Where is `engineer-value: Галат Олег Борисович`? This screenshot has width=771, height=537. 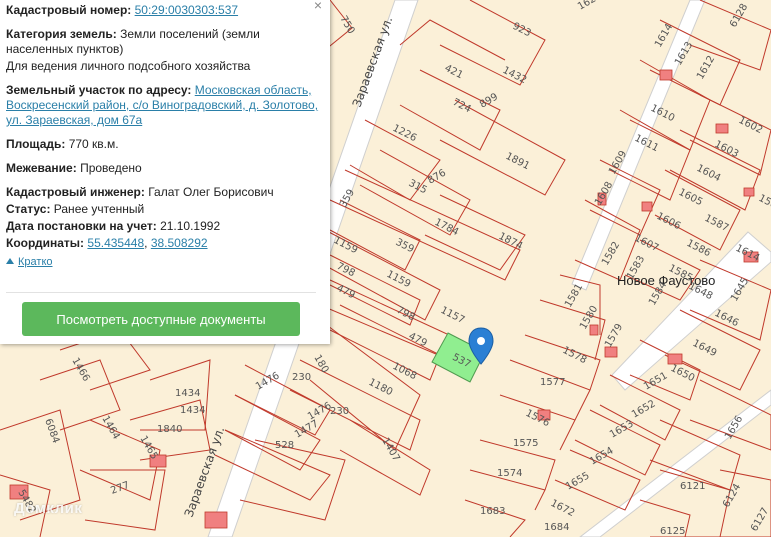
engineer-value: Галат Олег Борисович is located at coordinates (211, 192).